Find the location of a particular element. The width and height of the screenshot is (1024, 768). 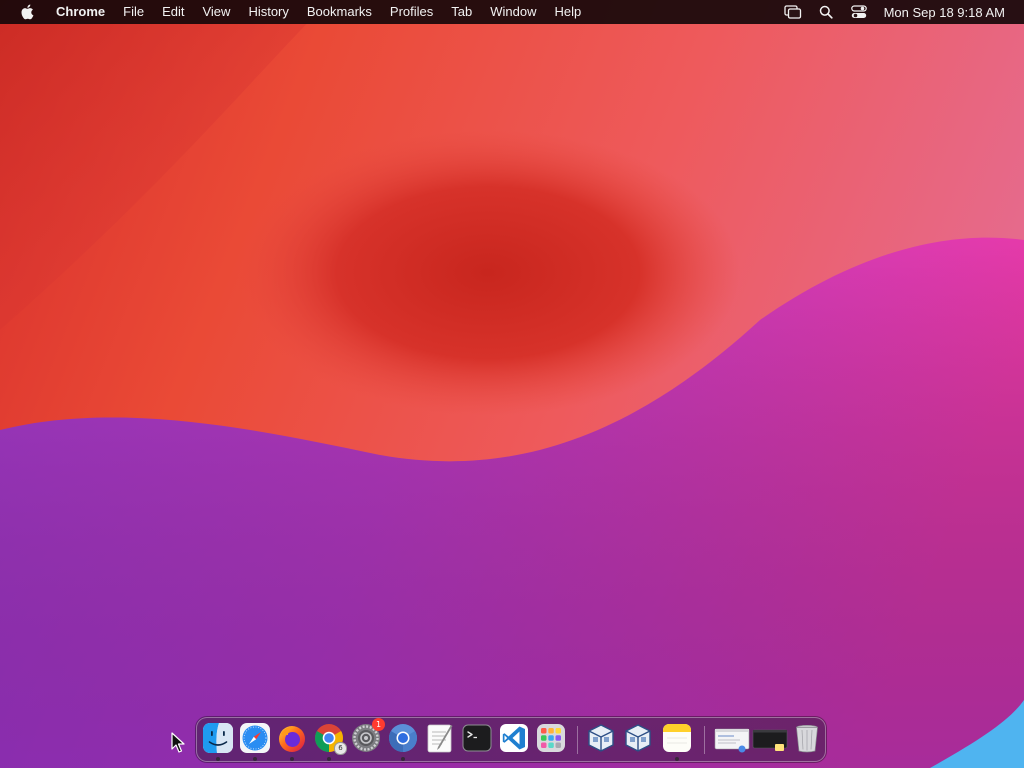

dock-item-recent-document is located at coordinates (732, 738).